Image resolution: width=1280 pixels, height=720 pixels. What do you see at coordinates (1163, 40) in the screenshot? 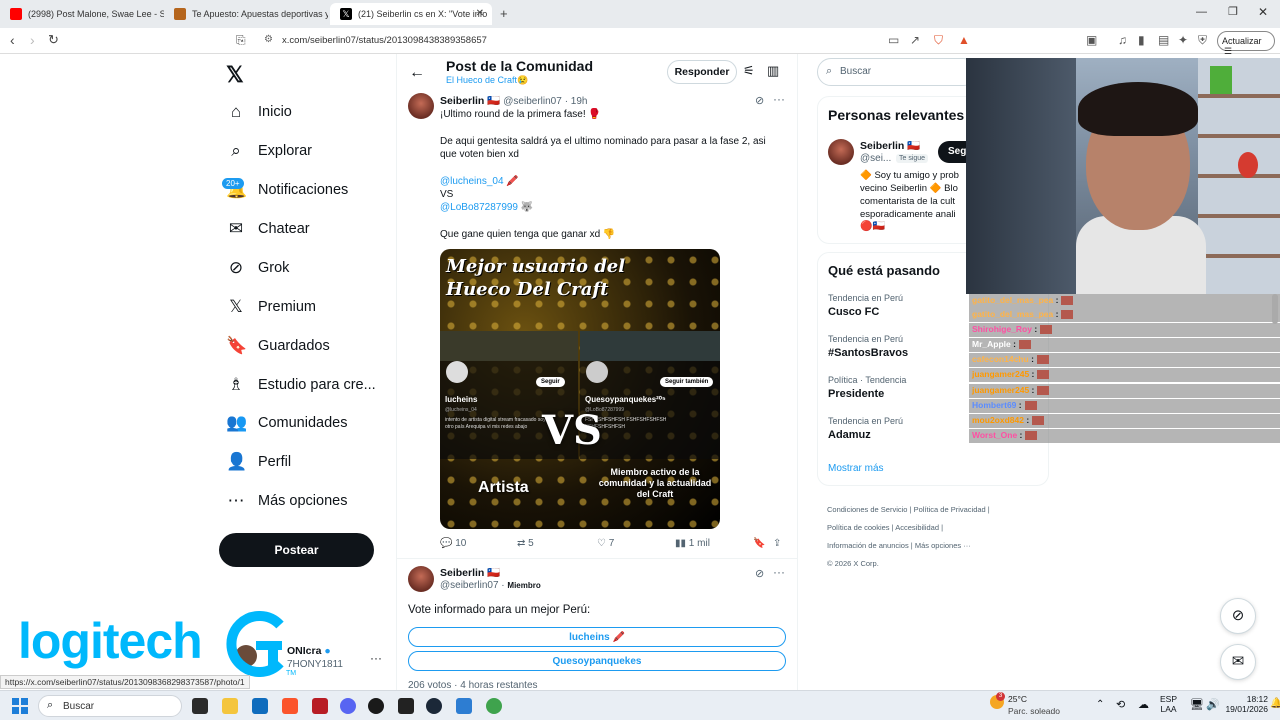
I see `wallet-icon: ▤` at bounding box center [1163, 40].